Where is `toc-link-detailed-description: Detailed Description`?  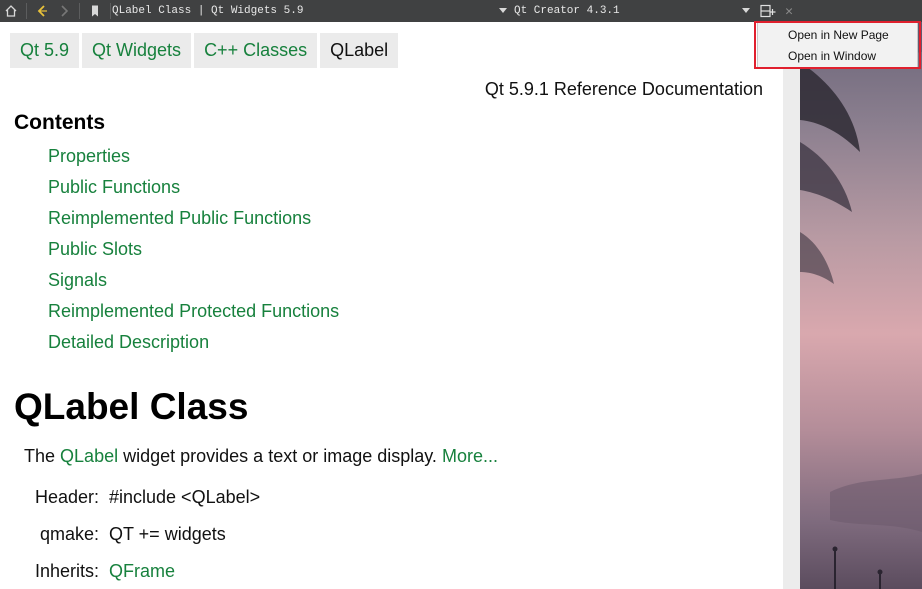
toc-link-detailed-description: Detailed Description is located at coordinates (193, 347).